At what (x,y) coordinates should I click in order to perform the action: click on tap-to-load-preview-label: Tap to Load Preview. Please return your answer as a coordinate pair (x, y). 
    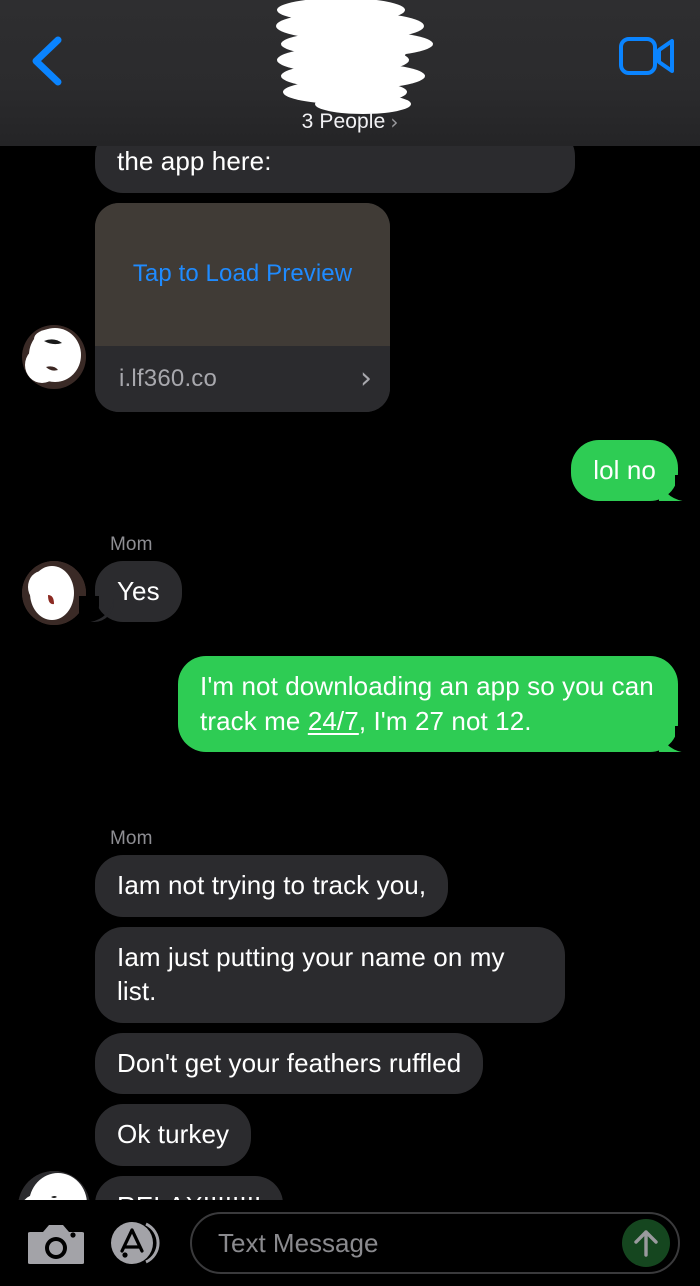
    Looking at the image, I should click on (242, 274).